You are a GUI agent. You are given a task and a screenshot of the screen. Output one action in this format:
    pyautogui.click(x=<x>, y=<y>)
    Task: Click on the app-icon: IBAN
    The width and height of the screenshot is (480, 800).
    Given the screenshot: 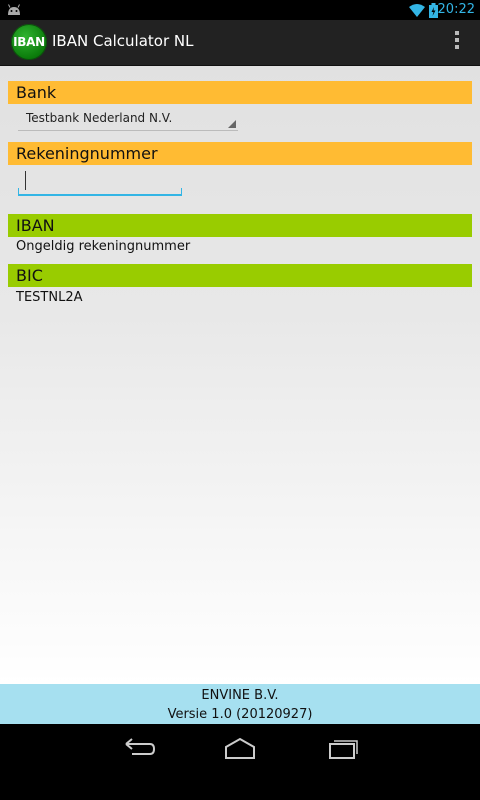 What is the action you would take?
    pyautogui.click(x=29, y=42)
    